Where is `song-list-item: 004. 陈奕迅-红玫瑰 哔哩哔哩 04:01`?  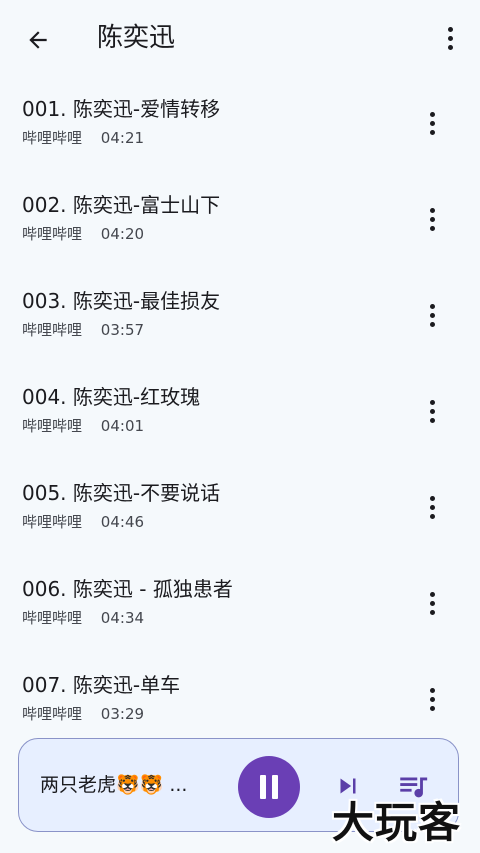 song-list-item: 004. 陈奕迅-红玫瑰 哔哩哔哩 04:01 is located at coordinates (240, 412).